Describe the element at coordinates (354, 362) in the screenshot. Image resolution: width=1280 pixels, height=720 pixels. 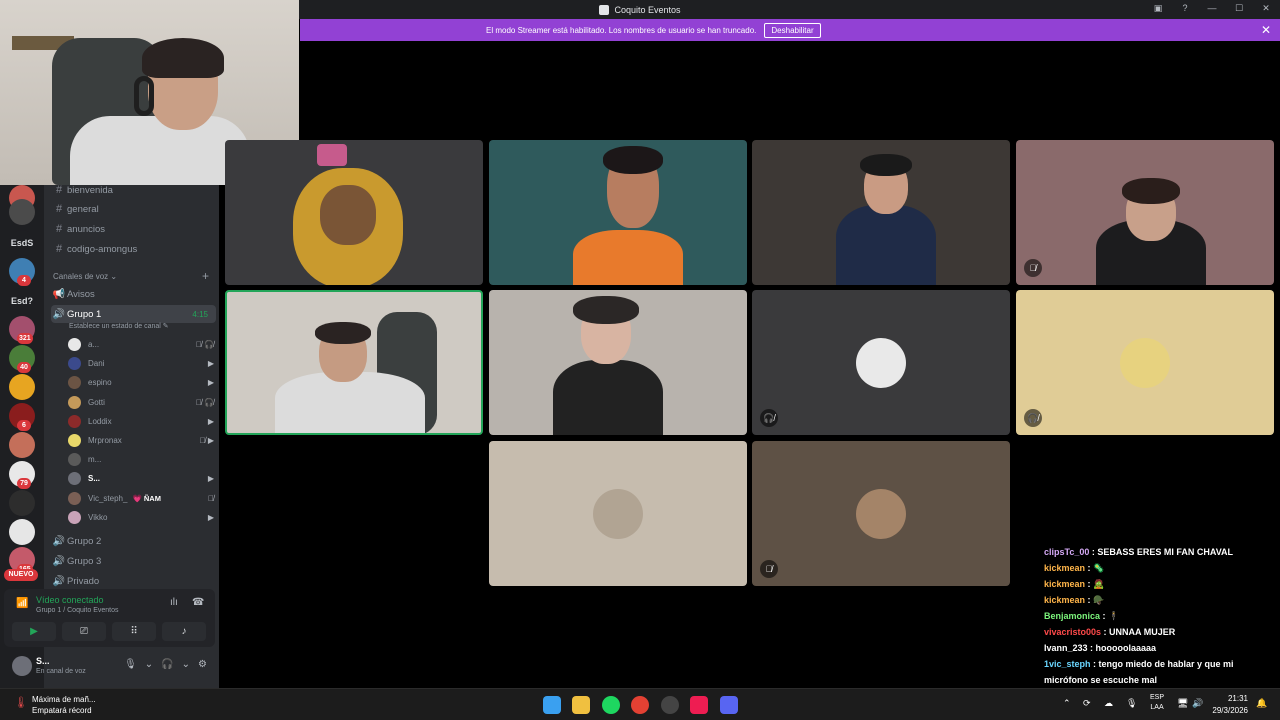
I see `video-tile-speaking` at that location.